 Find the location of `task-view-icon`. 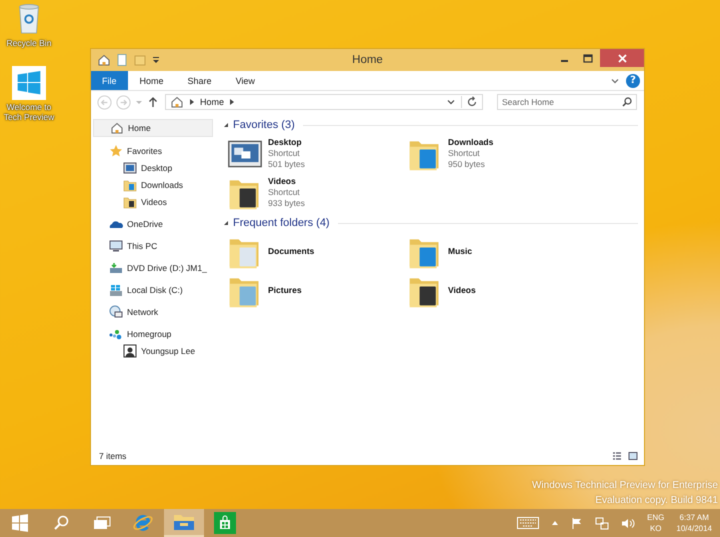

task-view-icon is located at coordinates (102, 523).